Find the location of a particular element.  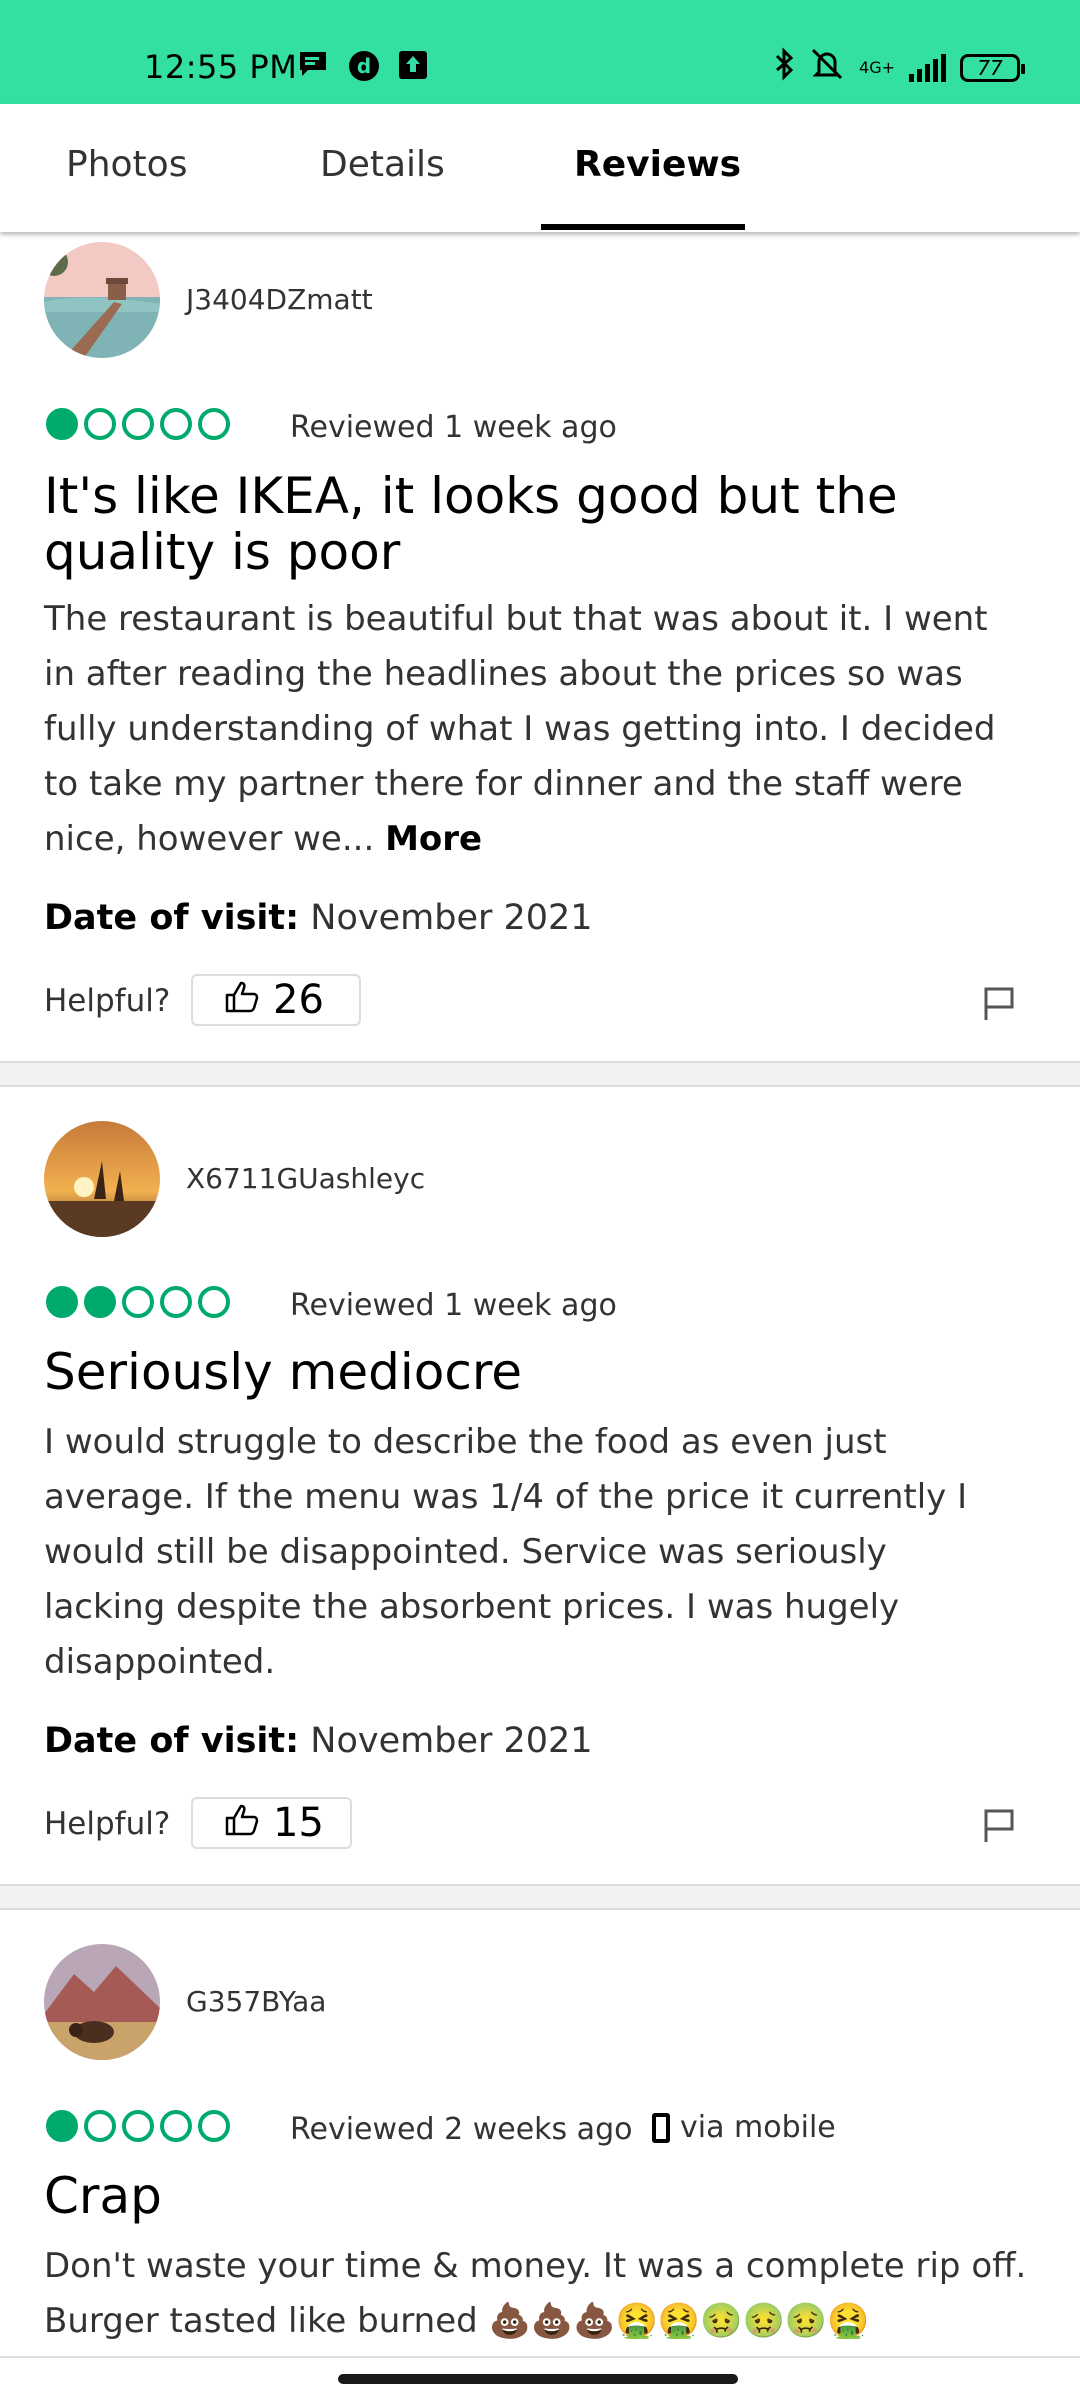

tab-bar: Photos Details Reviews is located at coordinates (540, 168).